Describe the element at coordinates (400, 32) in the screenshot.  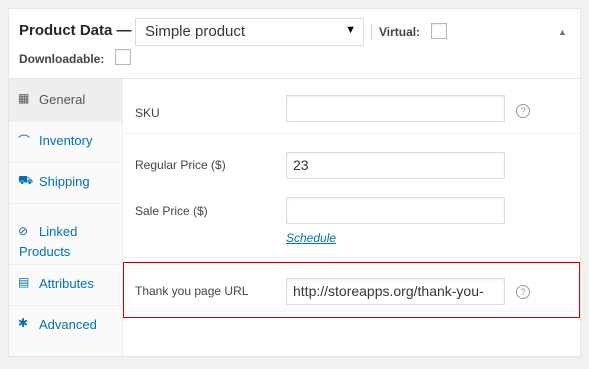
I see `virtual-label: Virtual:` at that location.